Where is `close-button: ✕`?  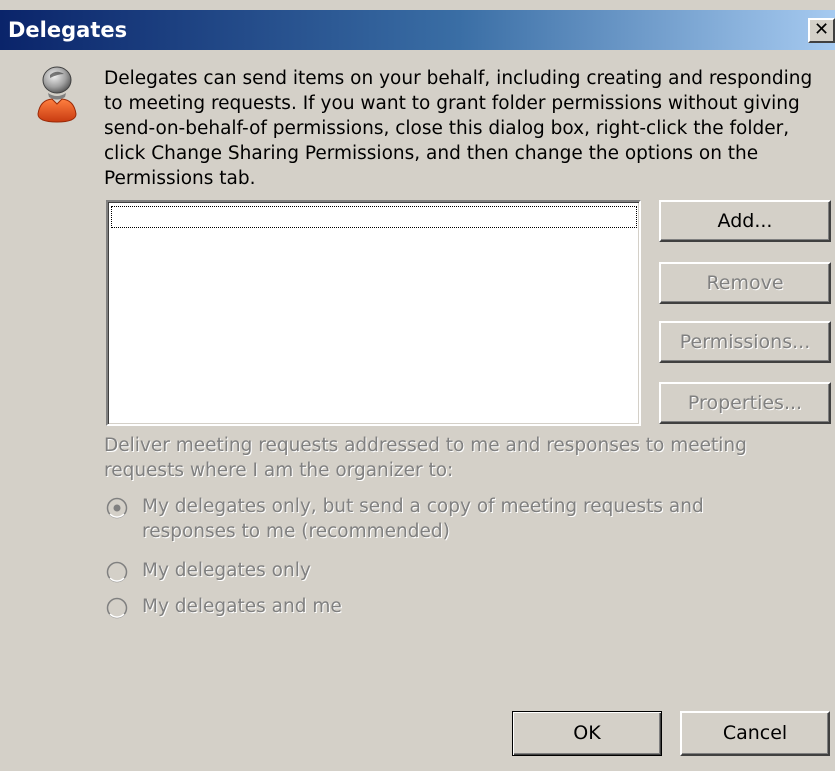 close-button: ✕ is located at coordinates (821, 30).